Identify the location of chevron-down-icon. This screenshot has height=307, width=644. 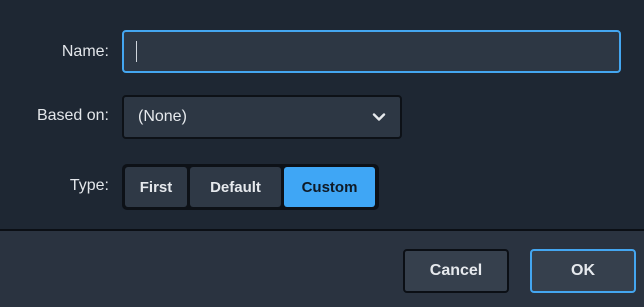
(379, 117).